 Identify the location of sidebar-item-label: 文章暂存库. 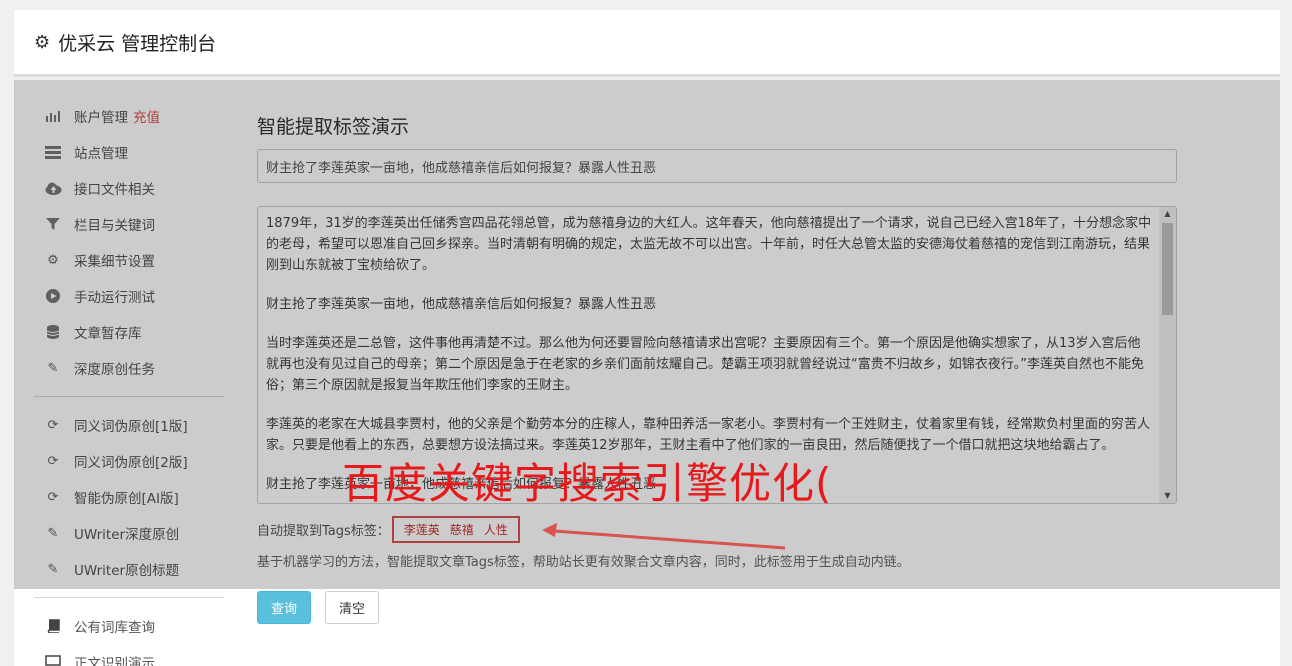
(108, 334).